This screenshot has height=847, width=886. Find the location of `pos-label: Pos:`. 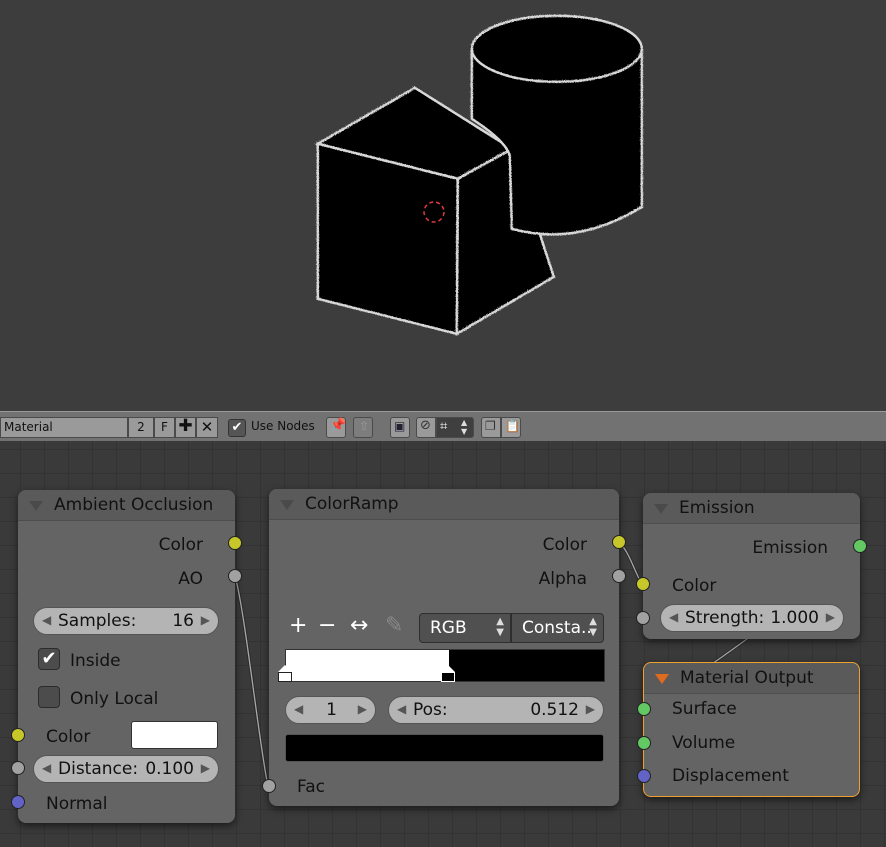

pos-label: Pos: is located at coordinates (430, 710).